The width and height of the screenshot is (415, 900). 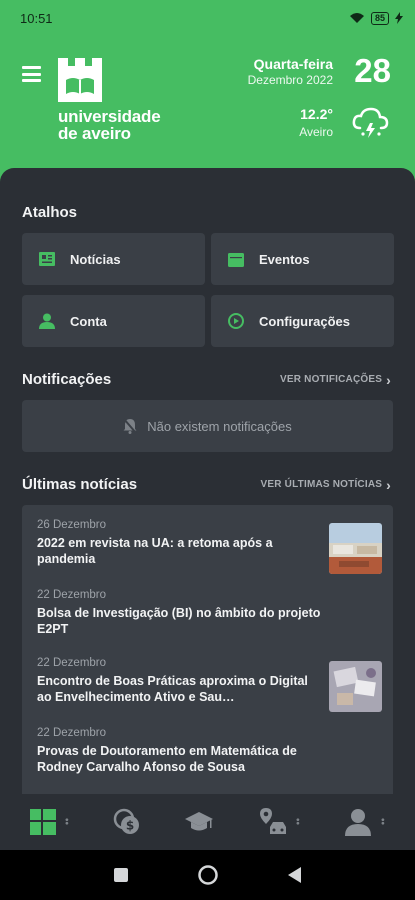 What do you see at coordinates (80, 80) in the screenshot?
I see `university-logo` at bounding box center [80, 80].